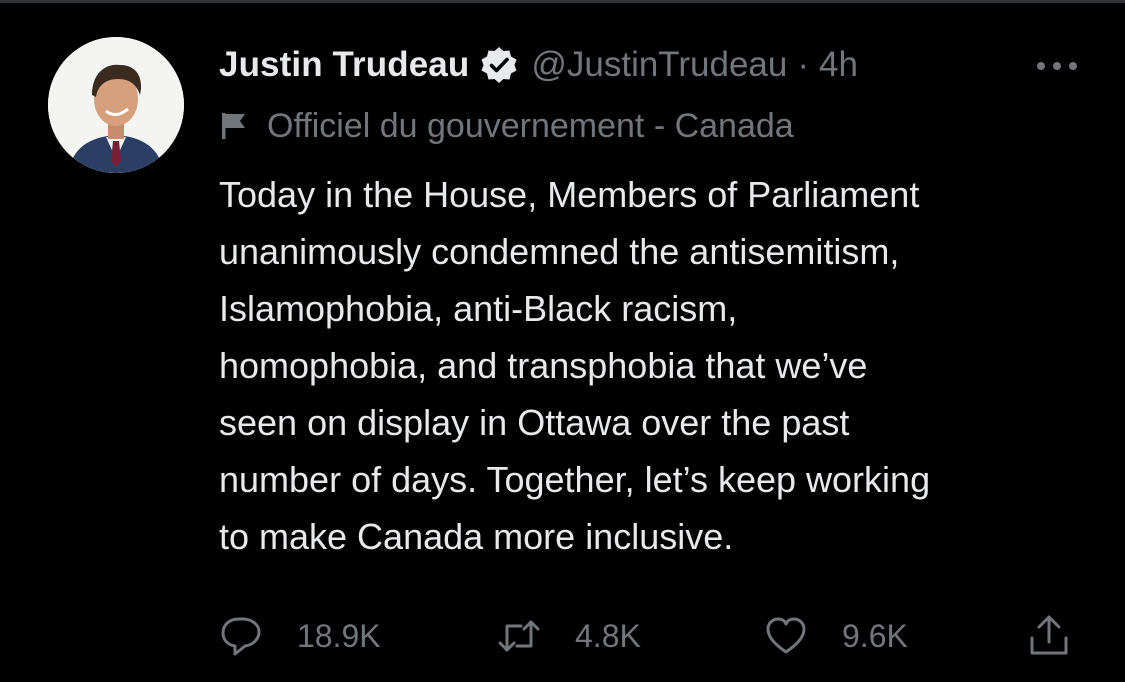  Describe the element at coordinates (786, 636) in the screenshot. I see `heart-icon` at that location.